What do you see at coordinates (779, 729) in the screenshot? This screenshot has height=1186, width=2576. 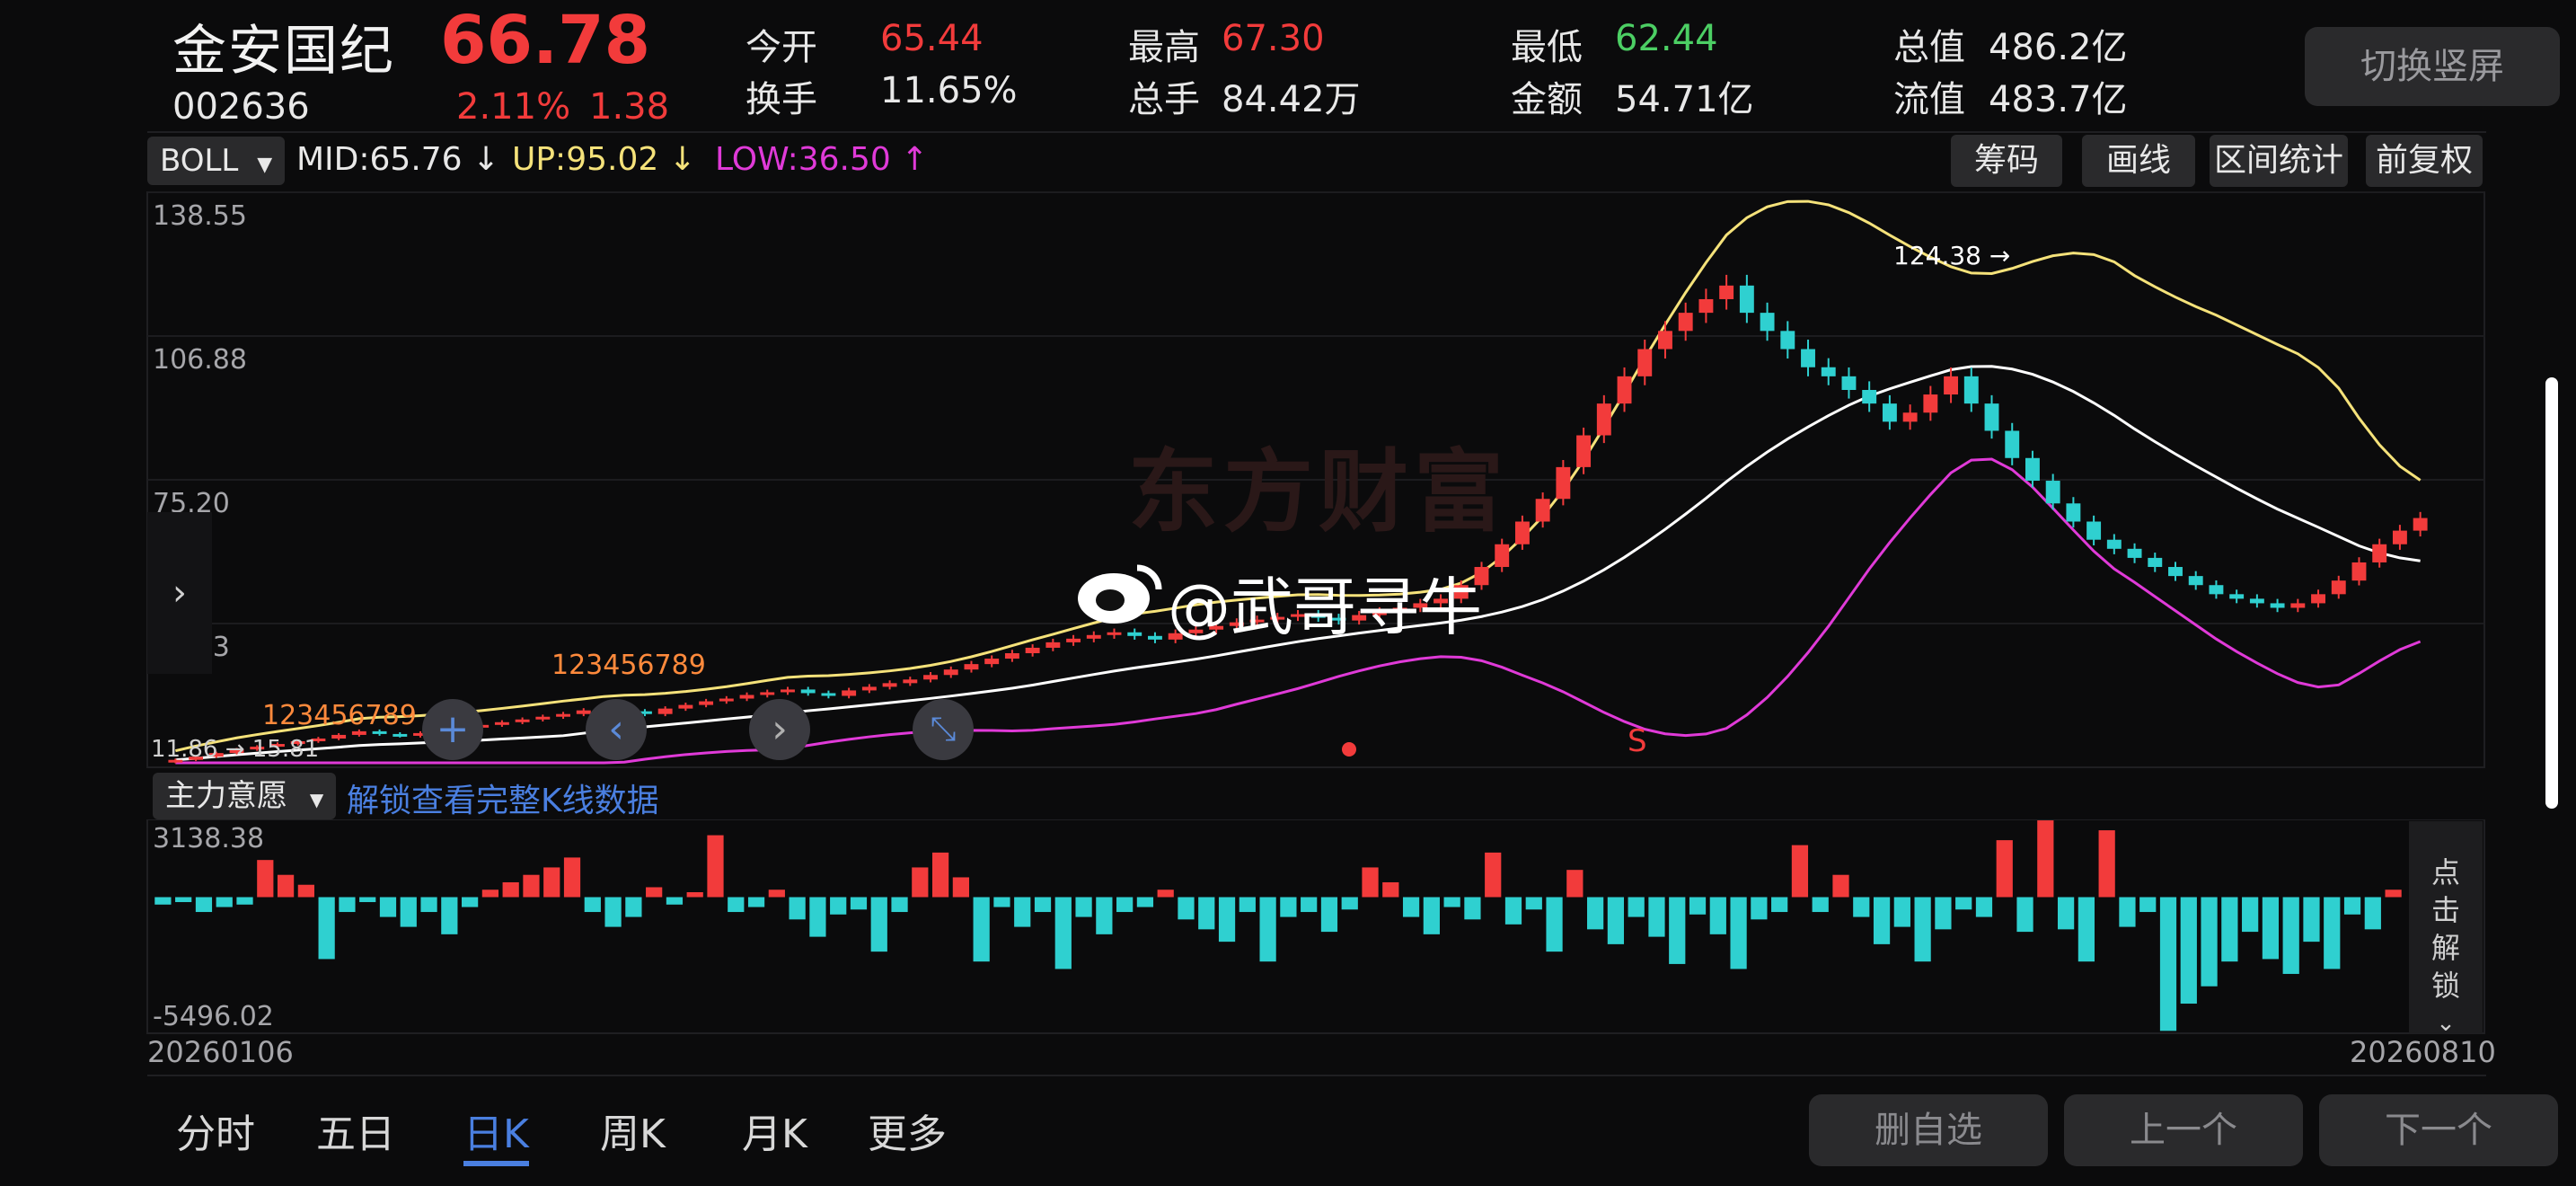 I see `scroll-right-button: ›` at bounding box center [779, 729].